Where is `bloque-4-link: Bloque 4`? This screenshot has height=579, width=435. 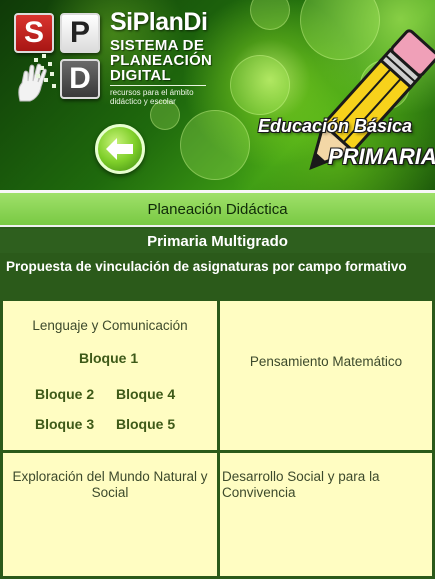 bloque-4-link: Bloque 4 is located at coordinates (145, 394).